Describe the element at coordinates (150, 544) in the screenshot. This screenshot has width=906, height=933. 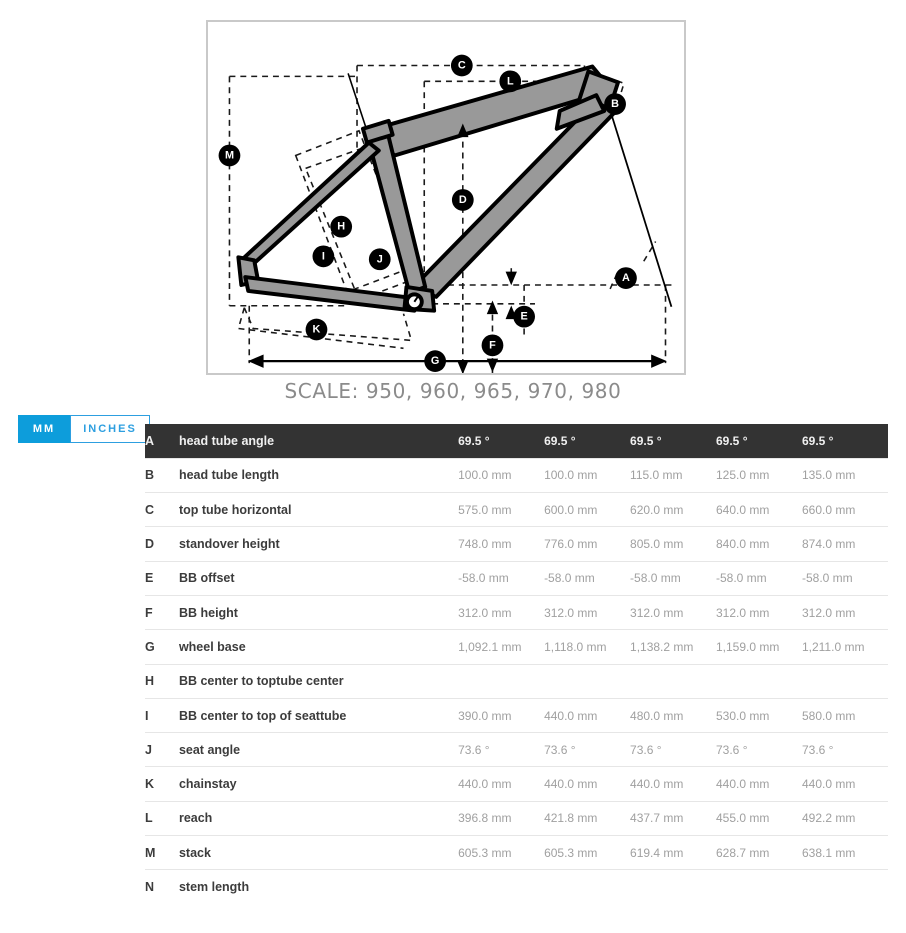
I see `row-key: D` at that location.